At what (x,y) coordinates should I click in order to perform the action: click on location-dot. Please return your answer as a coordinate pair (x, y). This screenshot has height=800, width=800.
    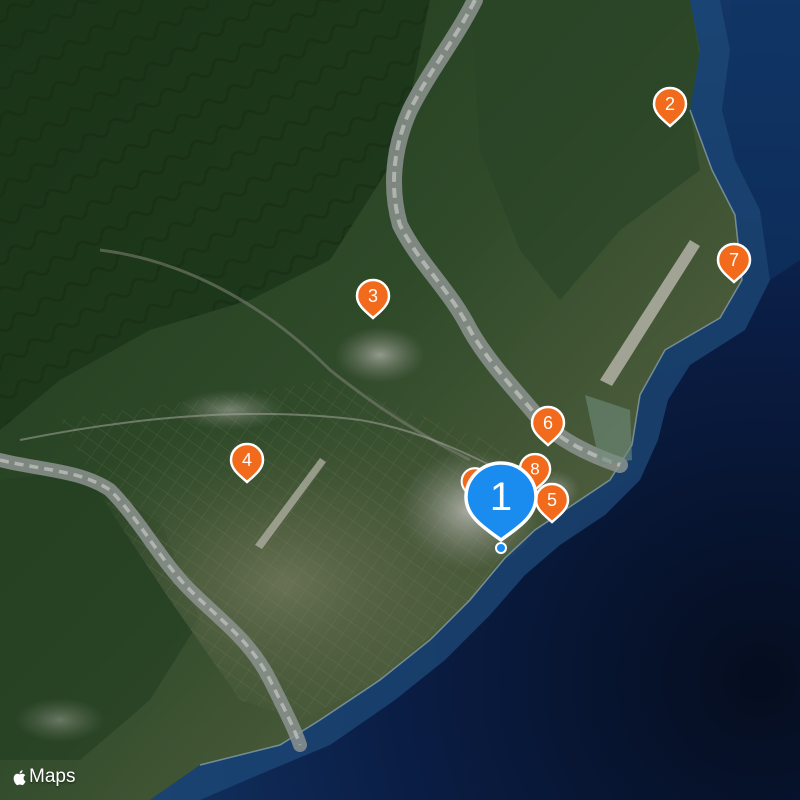
    Looking at the image, I should click on (501, 548).